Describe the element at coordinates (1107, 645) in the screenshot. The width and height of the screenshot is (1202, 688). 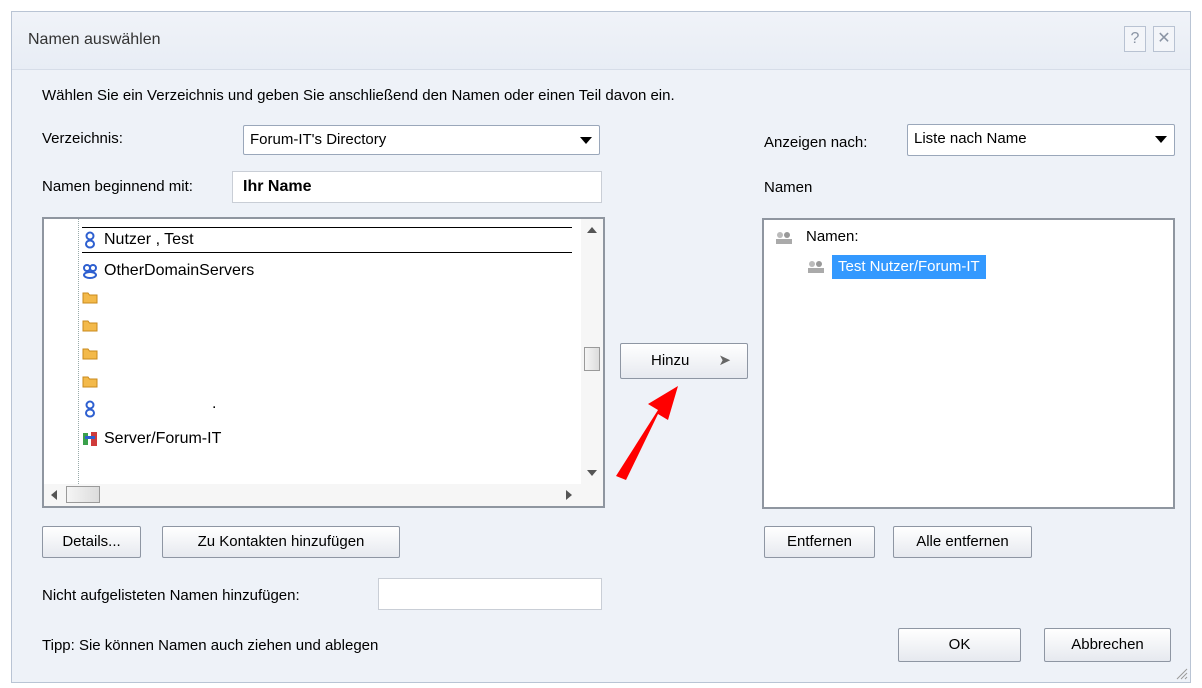
I see `cancel-button: Abbrechen` at that location.